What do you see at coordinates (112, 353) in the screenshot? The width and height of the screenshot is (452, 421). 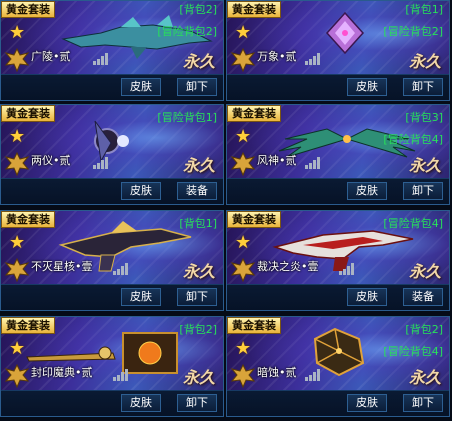 I see `item-art: 黄金套装 [背包2] ★ 封印魔典•贰 永久` at bounding box center [112, 353].